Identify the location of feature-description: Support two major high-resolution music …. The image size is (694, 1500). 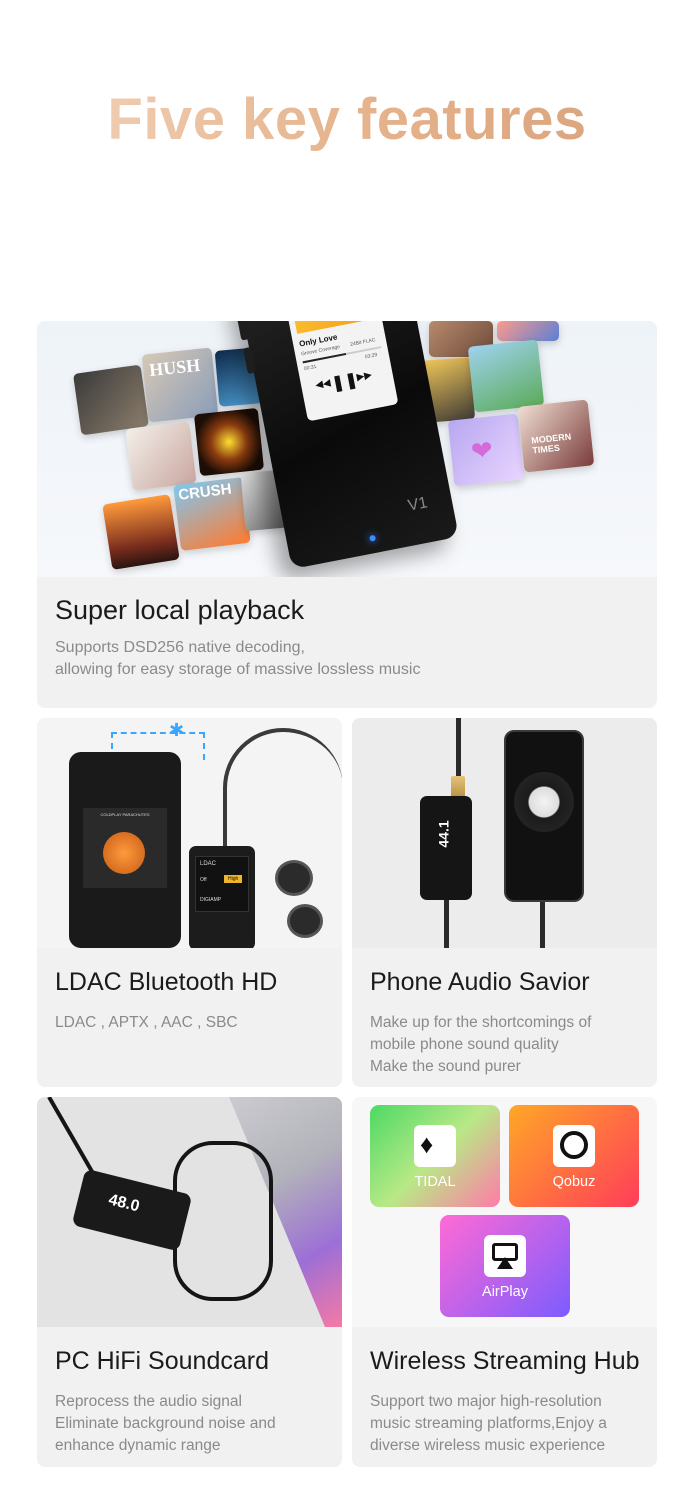
(488, 1423).